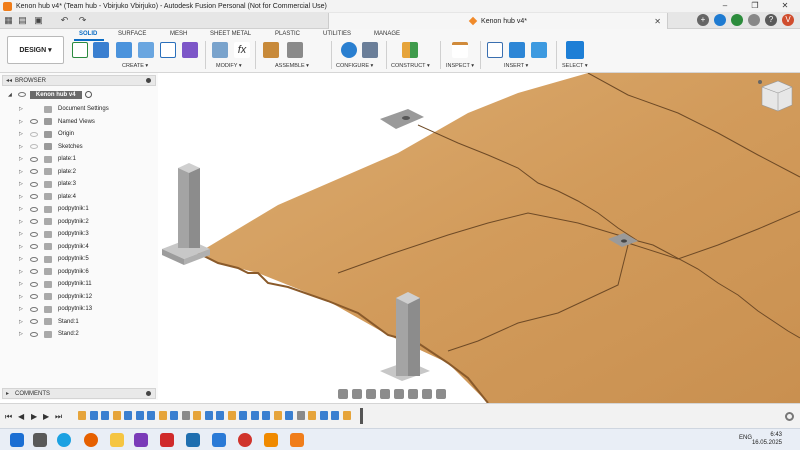 The height and width of the screenshot is (450, 800). I want to click on home-view-icon, so click(760, 82).